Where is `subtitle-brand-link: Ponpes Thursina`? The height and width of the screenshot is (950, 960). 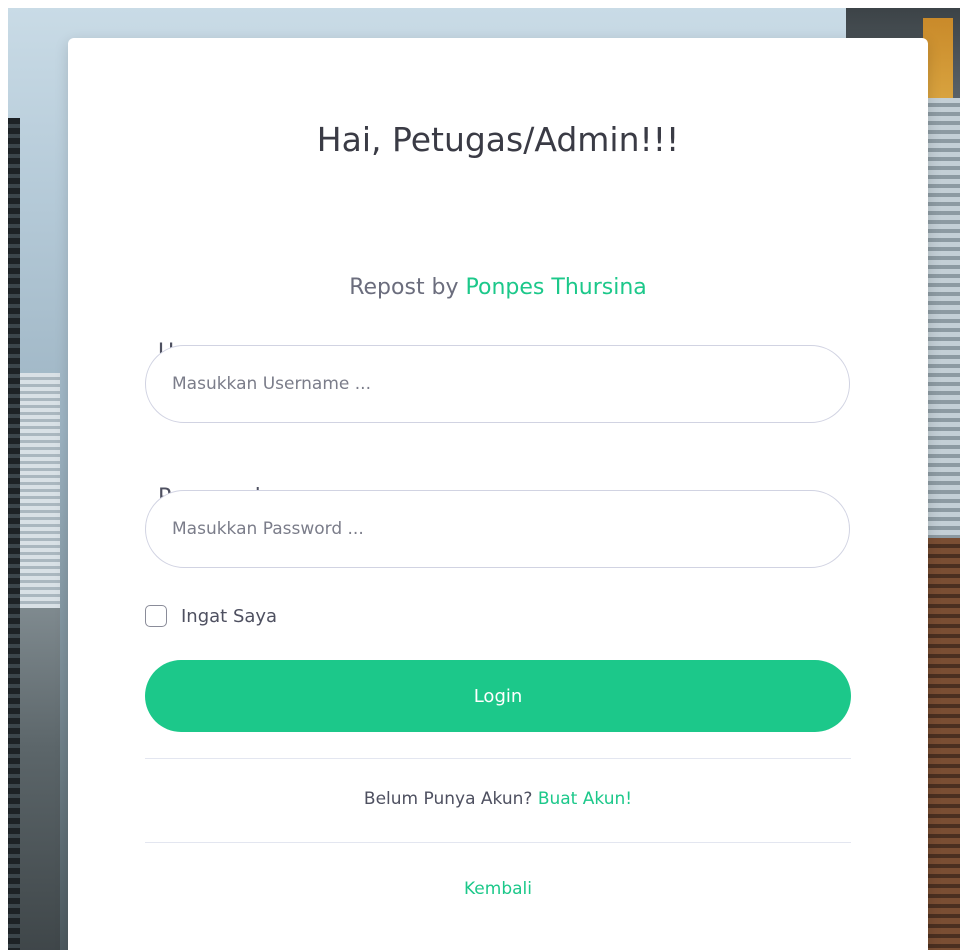 subtitle-brand-link: Ponpes Thursina is located at coordinates (556, 287).